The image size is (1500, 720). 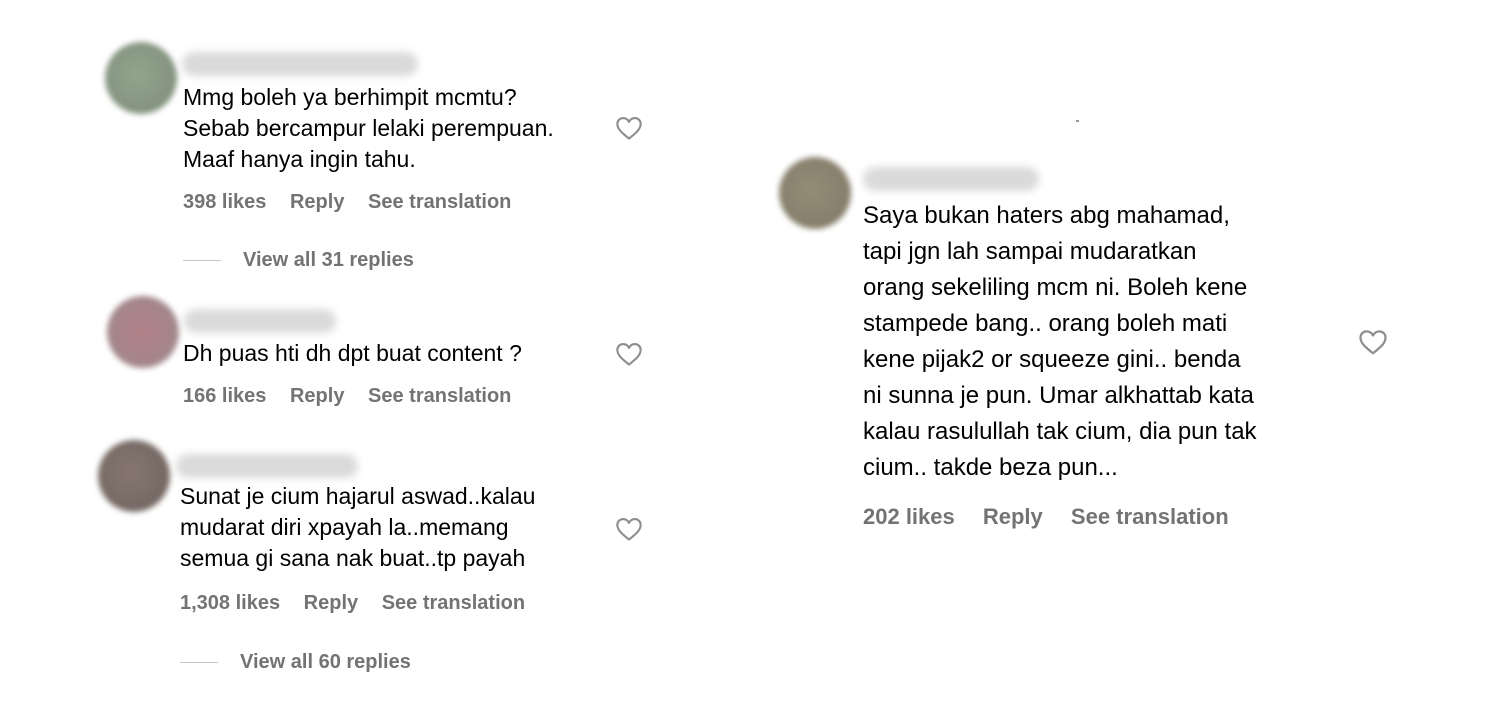 I want to click on stray-dot, so click(x=1077, y=121).